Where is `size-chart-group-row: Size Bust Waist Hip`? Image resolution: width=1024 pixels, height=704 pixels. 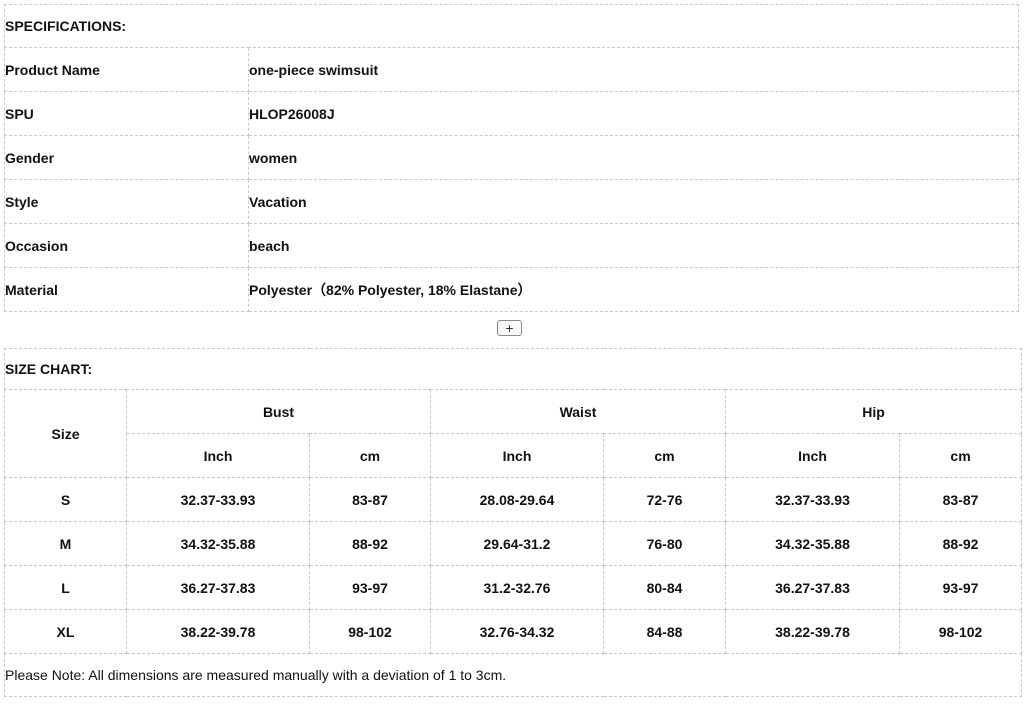
size-chart-group-row: Size Bust Waist Hip is located at coordinates (513, 433).